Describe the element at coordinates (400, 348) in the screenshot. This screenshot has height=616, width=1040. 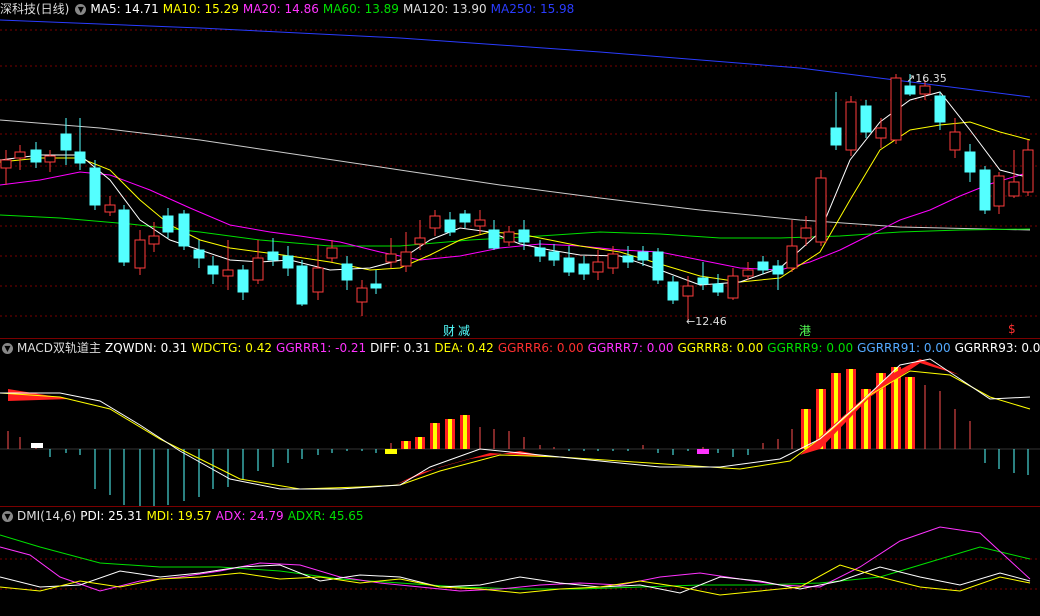
I see `macd-indicator-3: DIFF: 0.31` at that location.